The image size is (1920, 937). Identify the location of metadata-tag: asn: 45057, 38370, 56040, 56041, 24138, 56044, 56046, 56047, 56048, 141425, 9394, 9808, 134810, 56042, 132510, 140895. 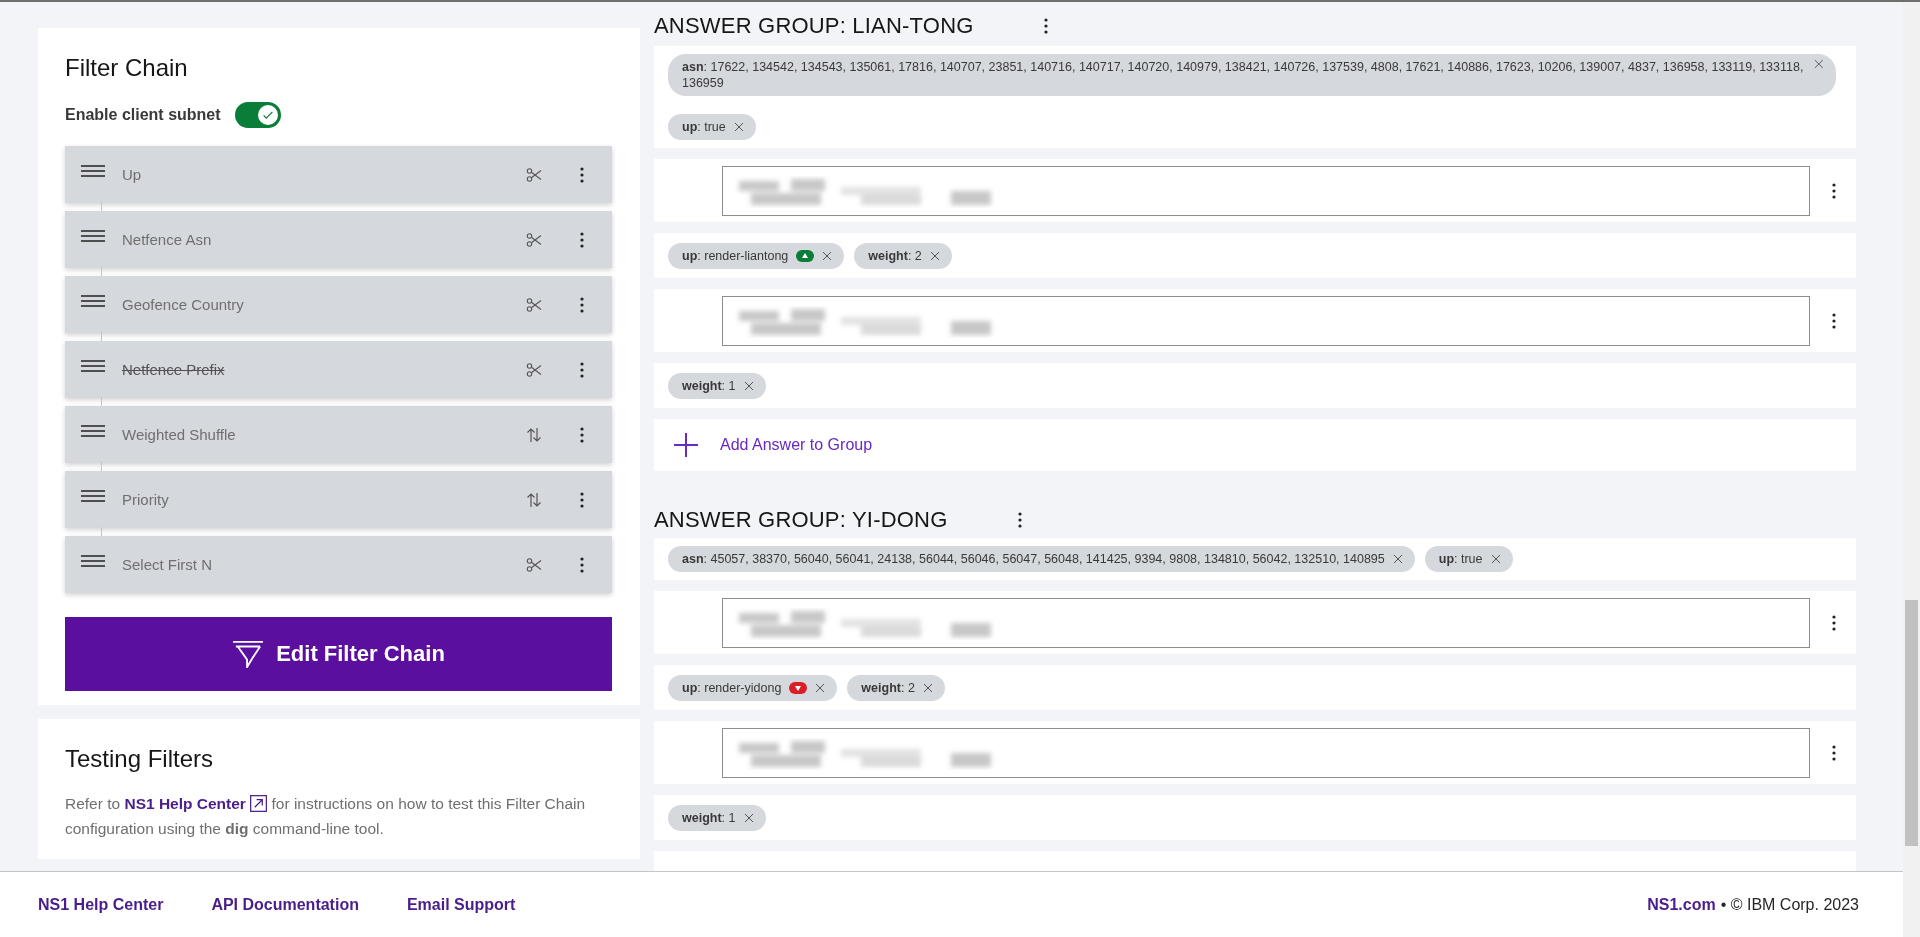
(1041, 559).